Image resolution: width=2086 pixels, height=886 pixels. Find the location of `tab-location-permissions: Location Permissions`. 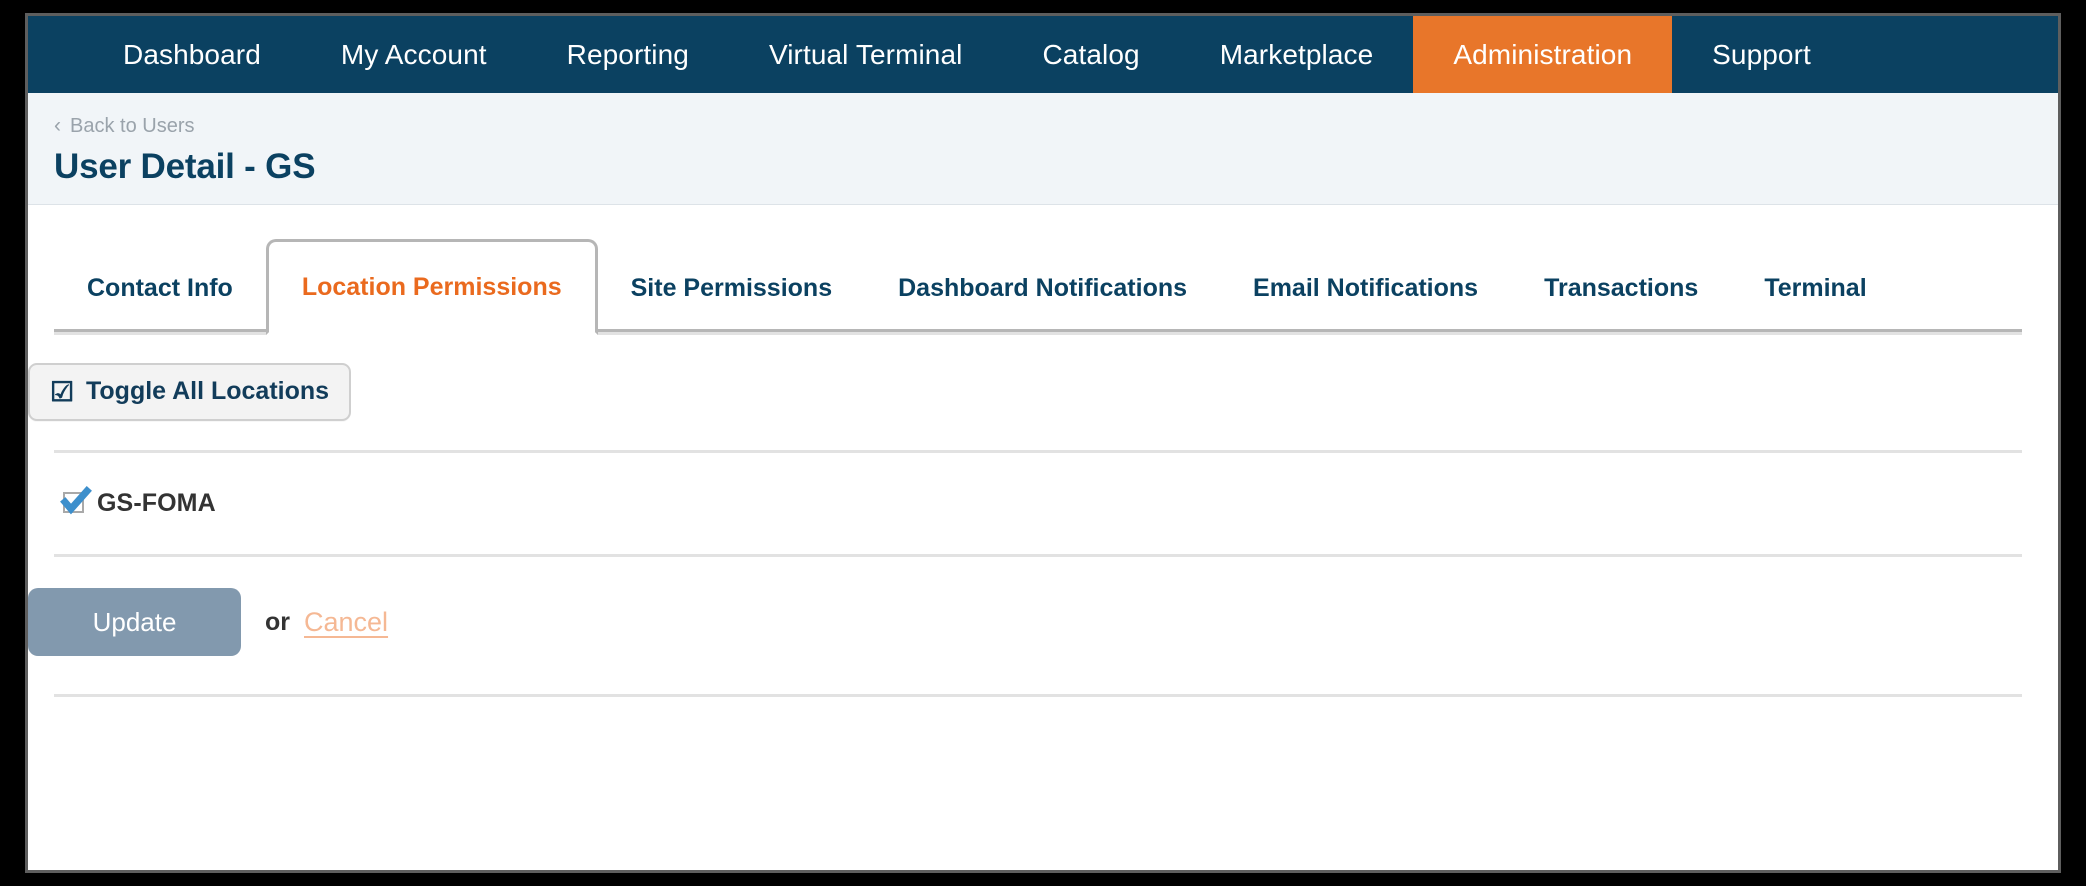

tab-location-permissions: Location Permissions is located at coordinates (431, 287).